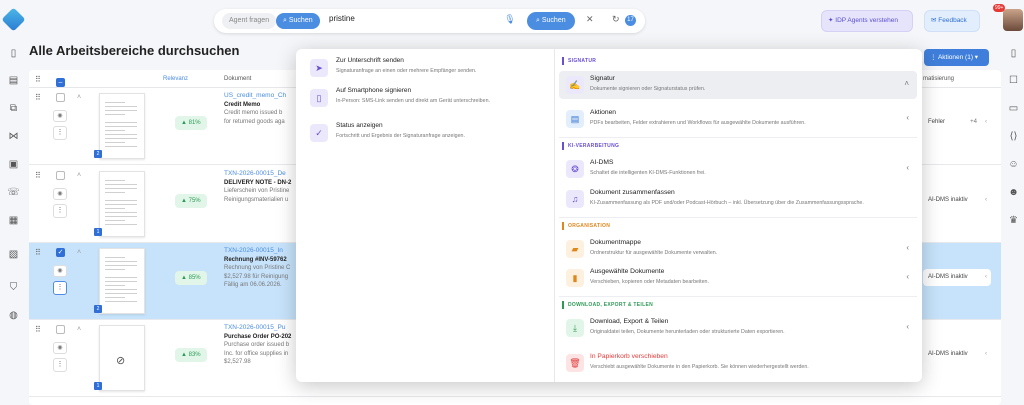 The height and width of the screenshot is (405, 1024). What do you see at coordinates (60, 82) in the screenshot?
I see `select-all-checkbox: –` at bounding box center [60, 82].